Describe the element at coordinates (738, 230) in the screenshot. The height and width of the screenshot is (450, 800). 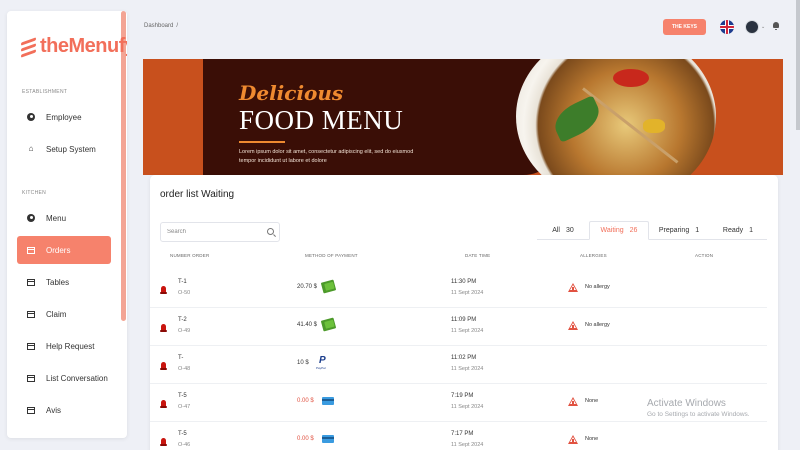
I see `tab-ready: Ready 1` at that location.